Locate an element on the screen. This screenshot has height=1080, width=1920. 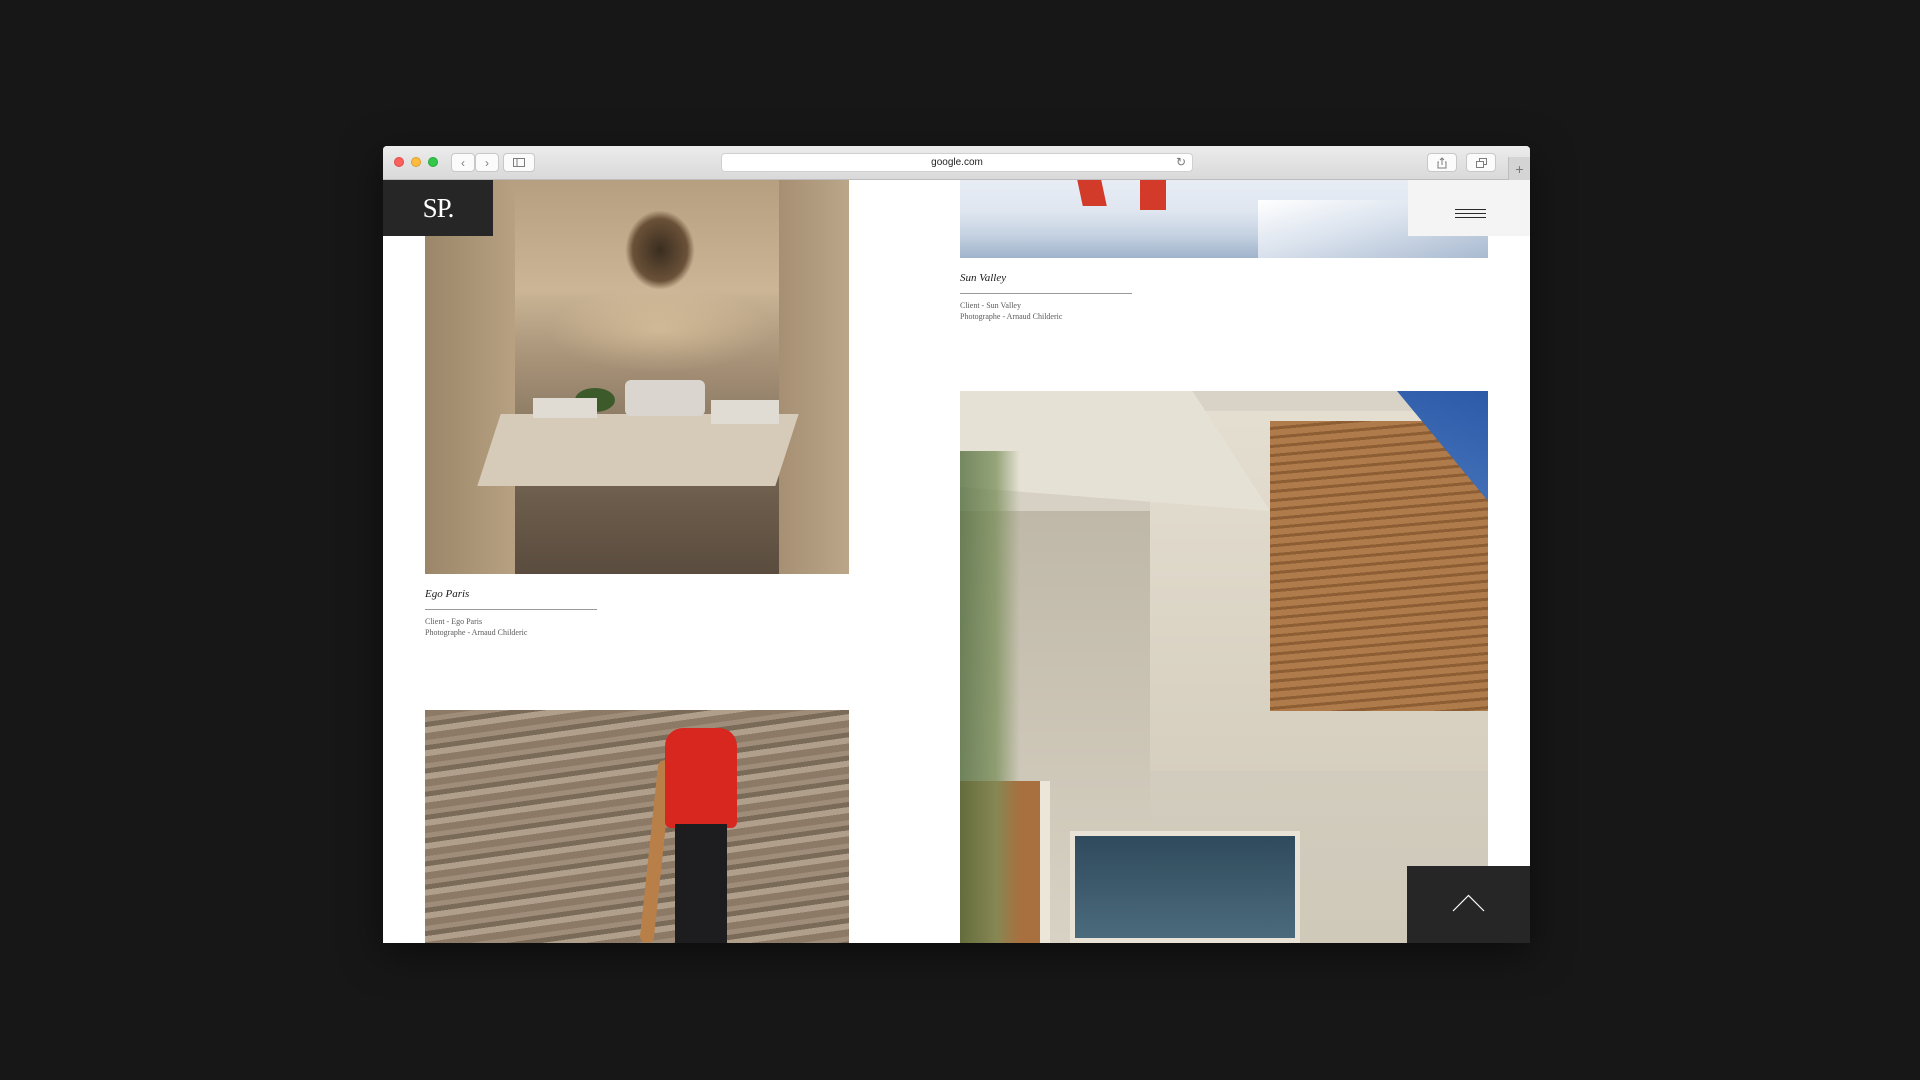
project-title-sun-valley: Sun Valley is located at coordinates (983, 278).